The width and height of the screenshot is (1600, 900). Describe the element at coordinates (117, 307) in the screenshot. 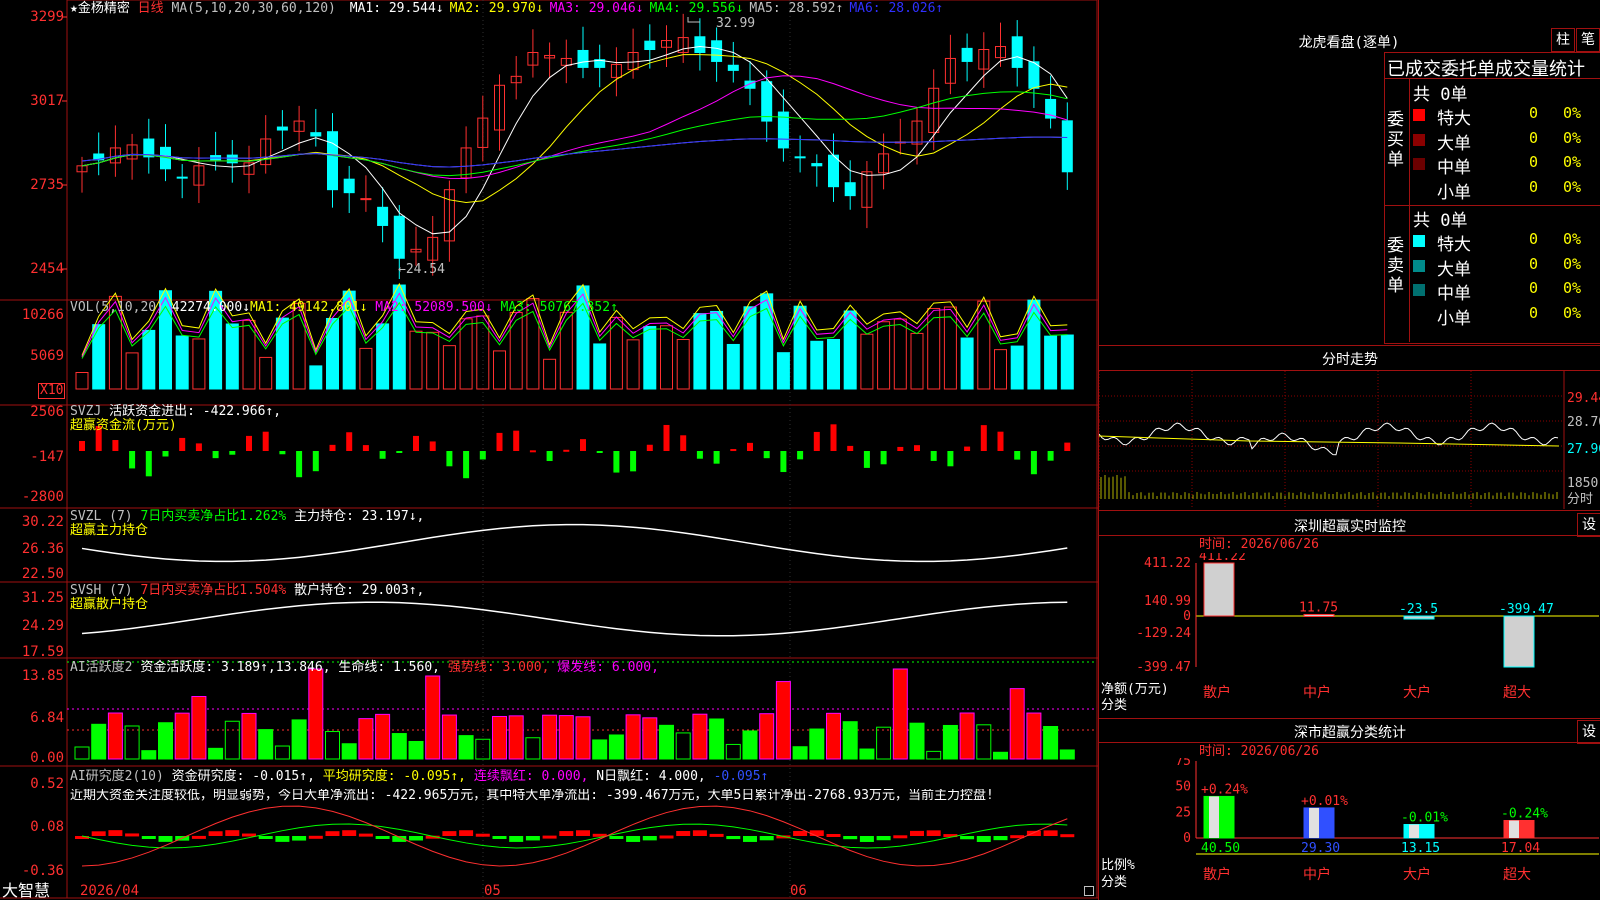

I see `vol-title: VOL(5,10,20)` at that location.